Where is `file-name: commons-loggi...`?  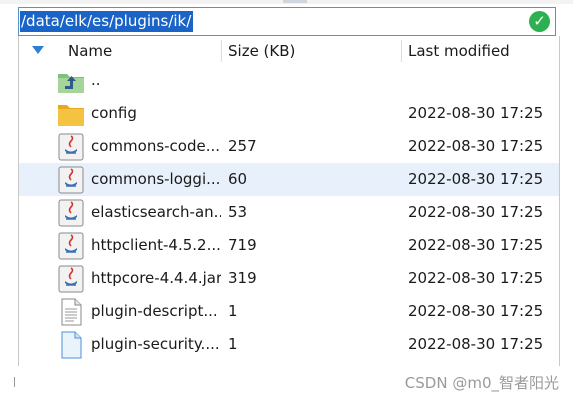 file-name: commons-loggi... is located at coordinates (156, 179).